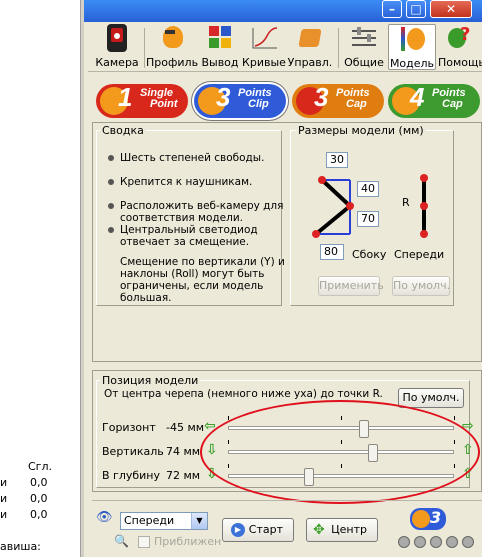  Describe the element at coordinates (199, 182) in the screenshot. I see `summary-item: Крепится к наушникам.` at that location.